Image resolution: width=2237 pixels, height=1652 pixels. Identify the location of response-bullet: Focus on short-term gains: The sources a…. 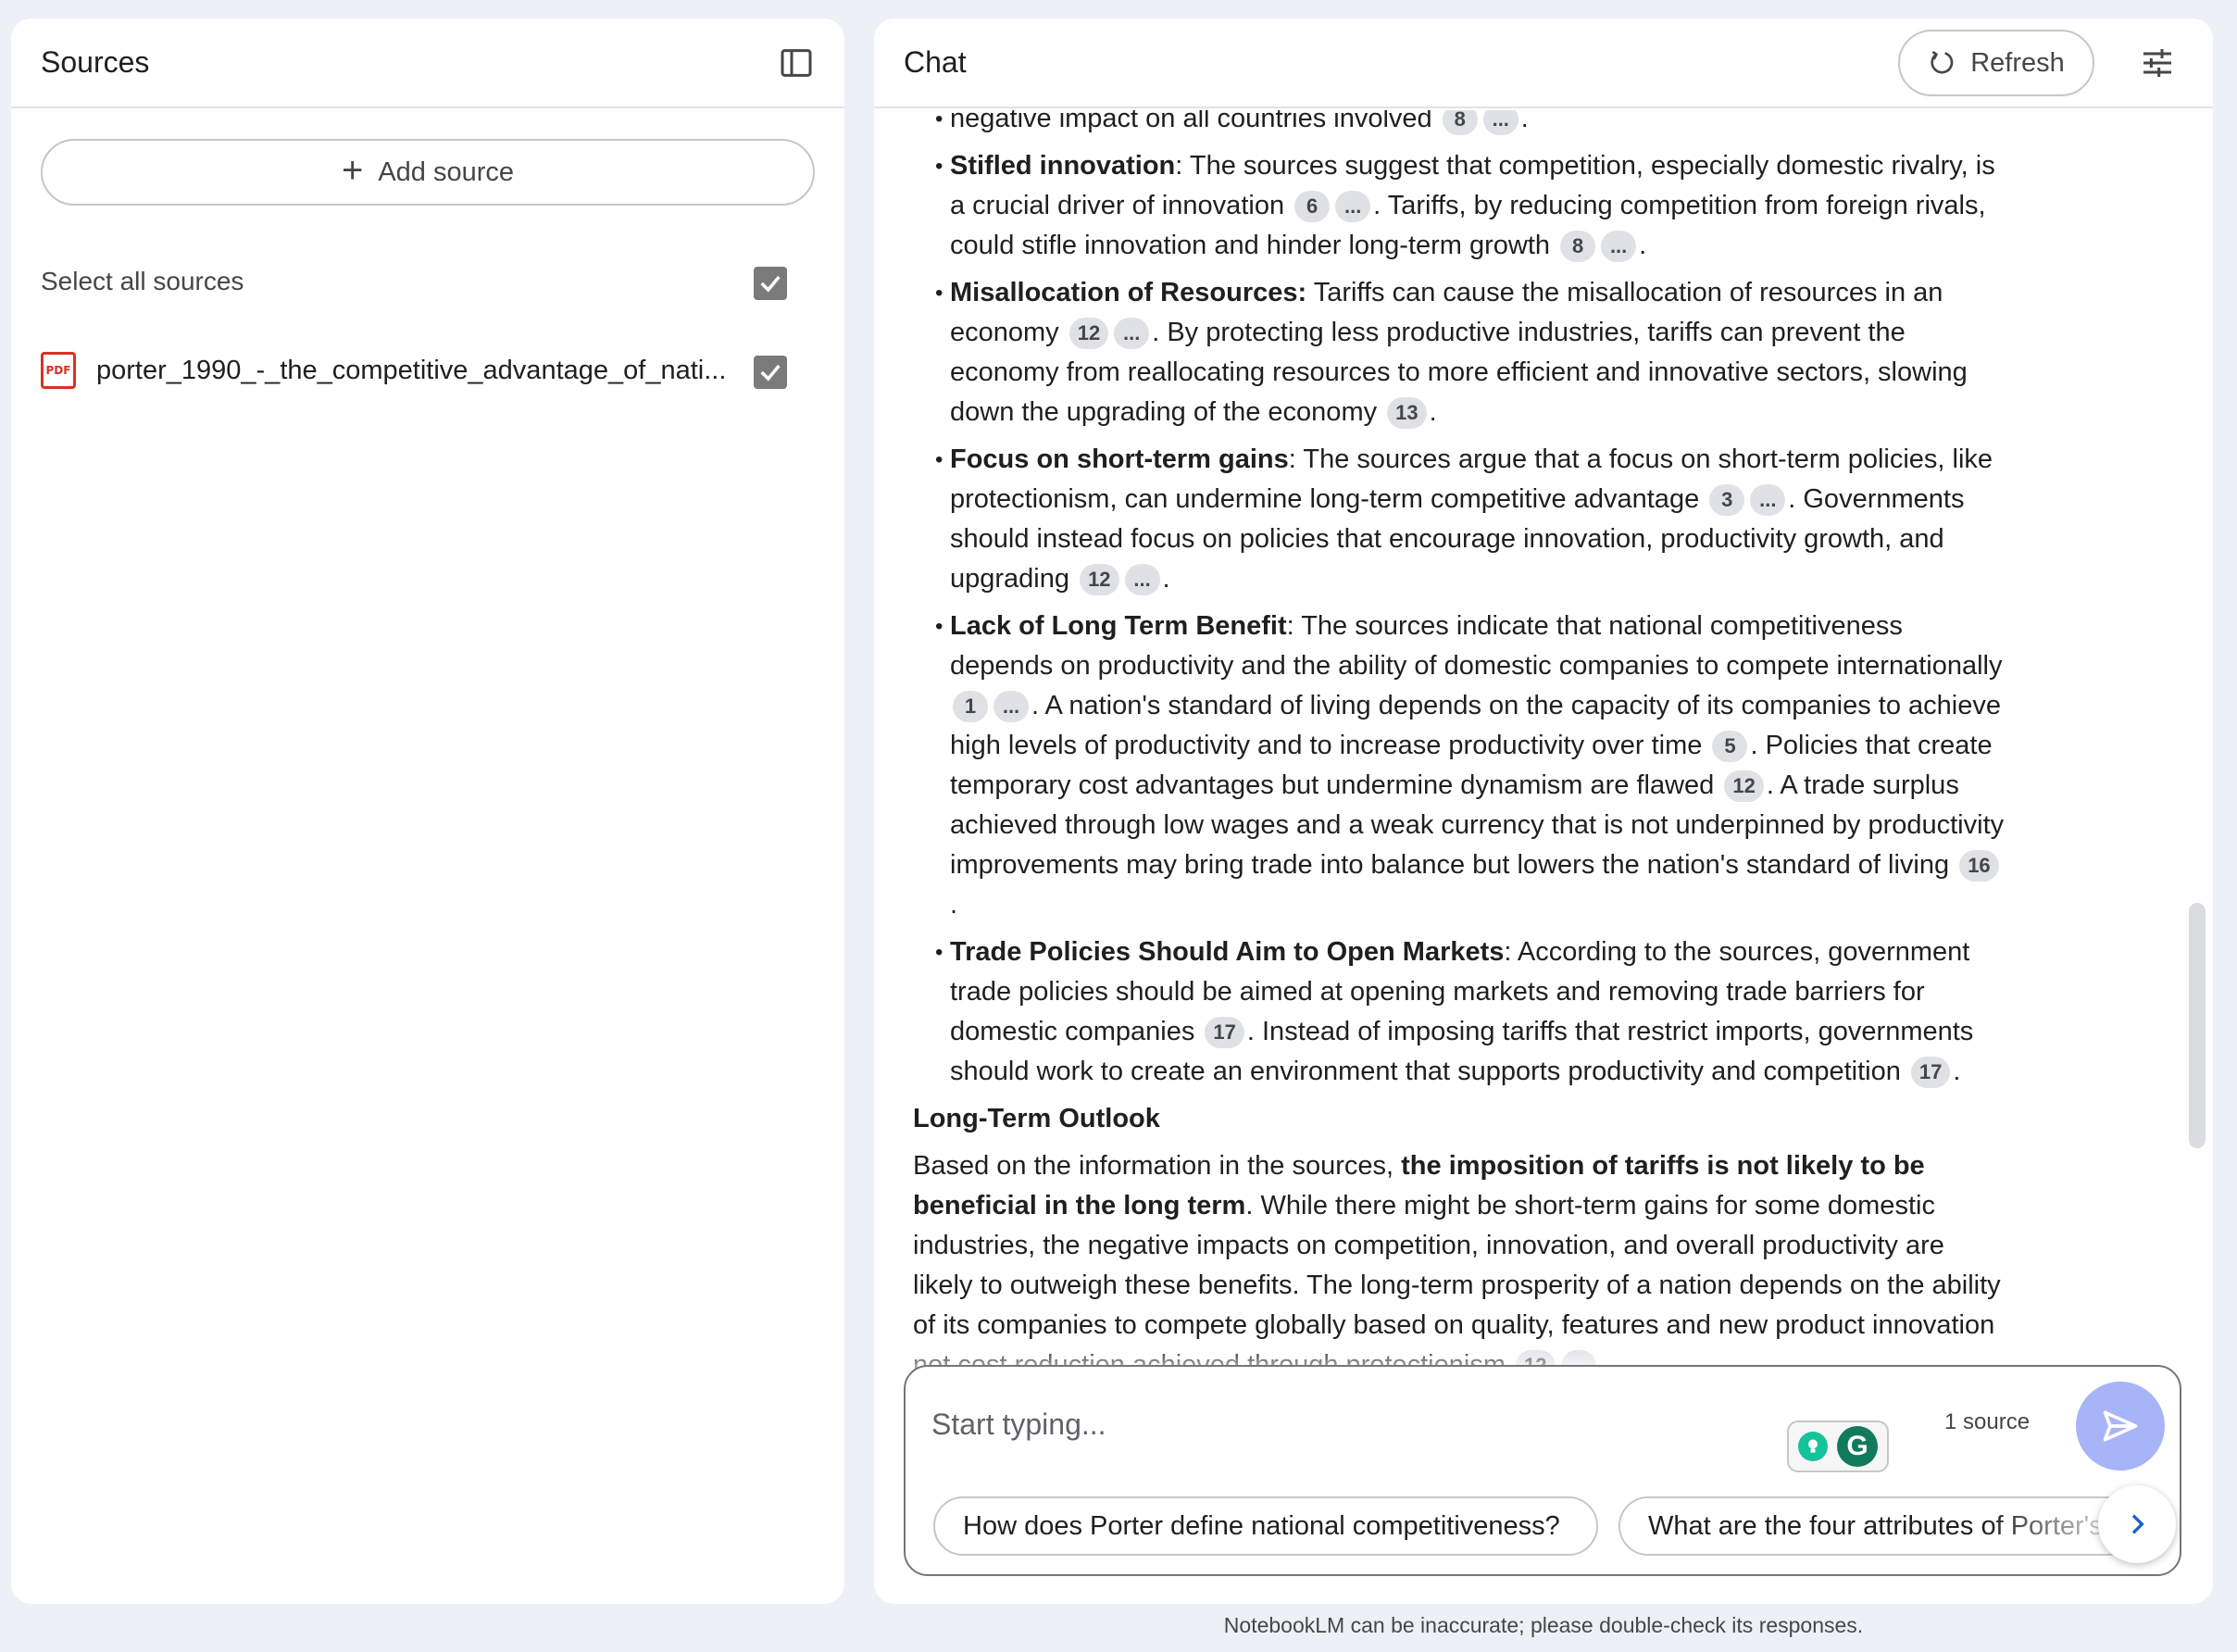
(1470, 519).